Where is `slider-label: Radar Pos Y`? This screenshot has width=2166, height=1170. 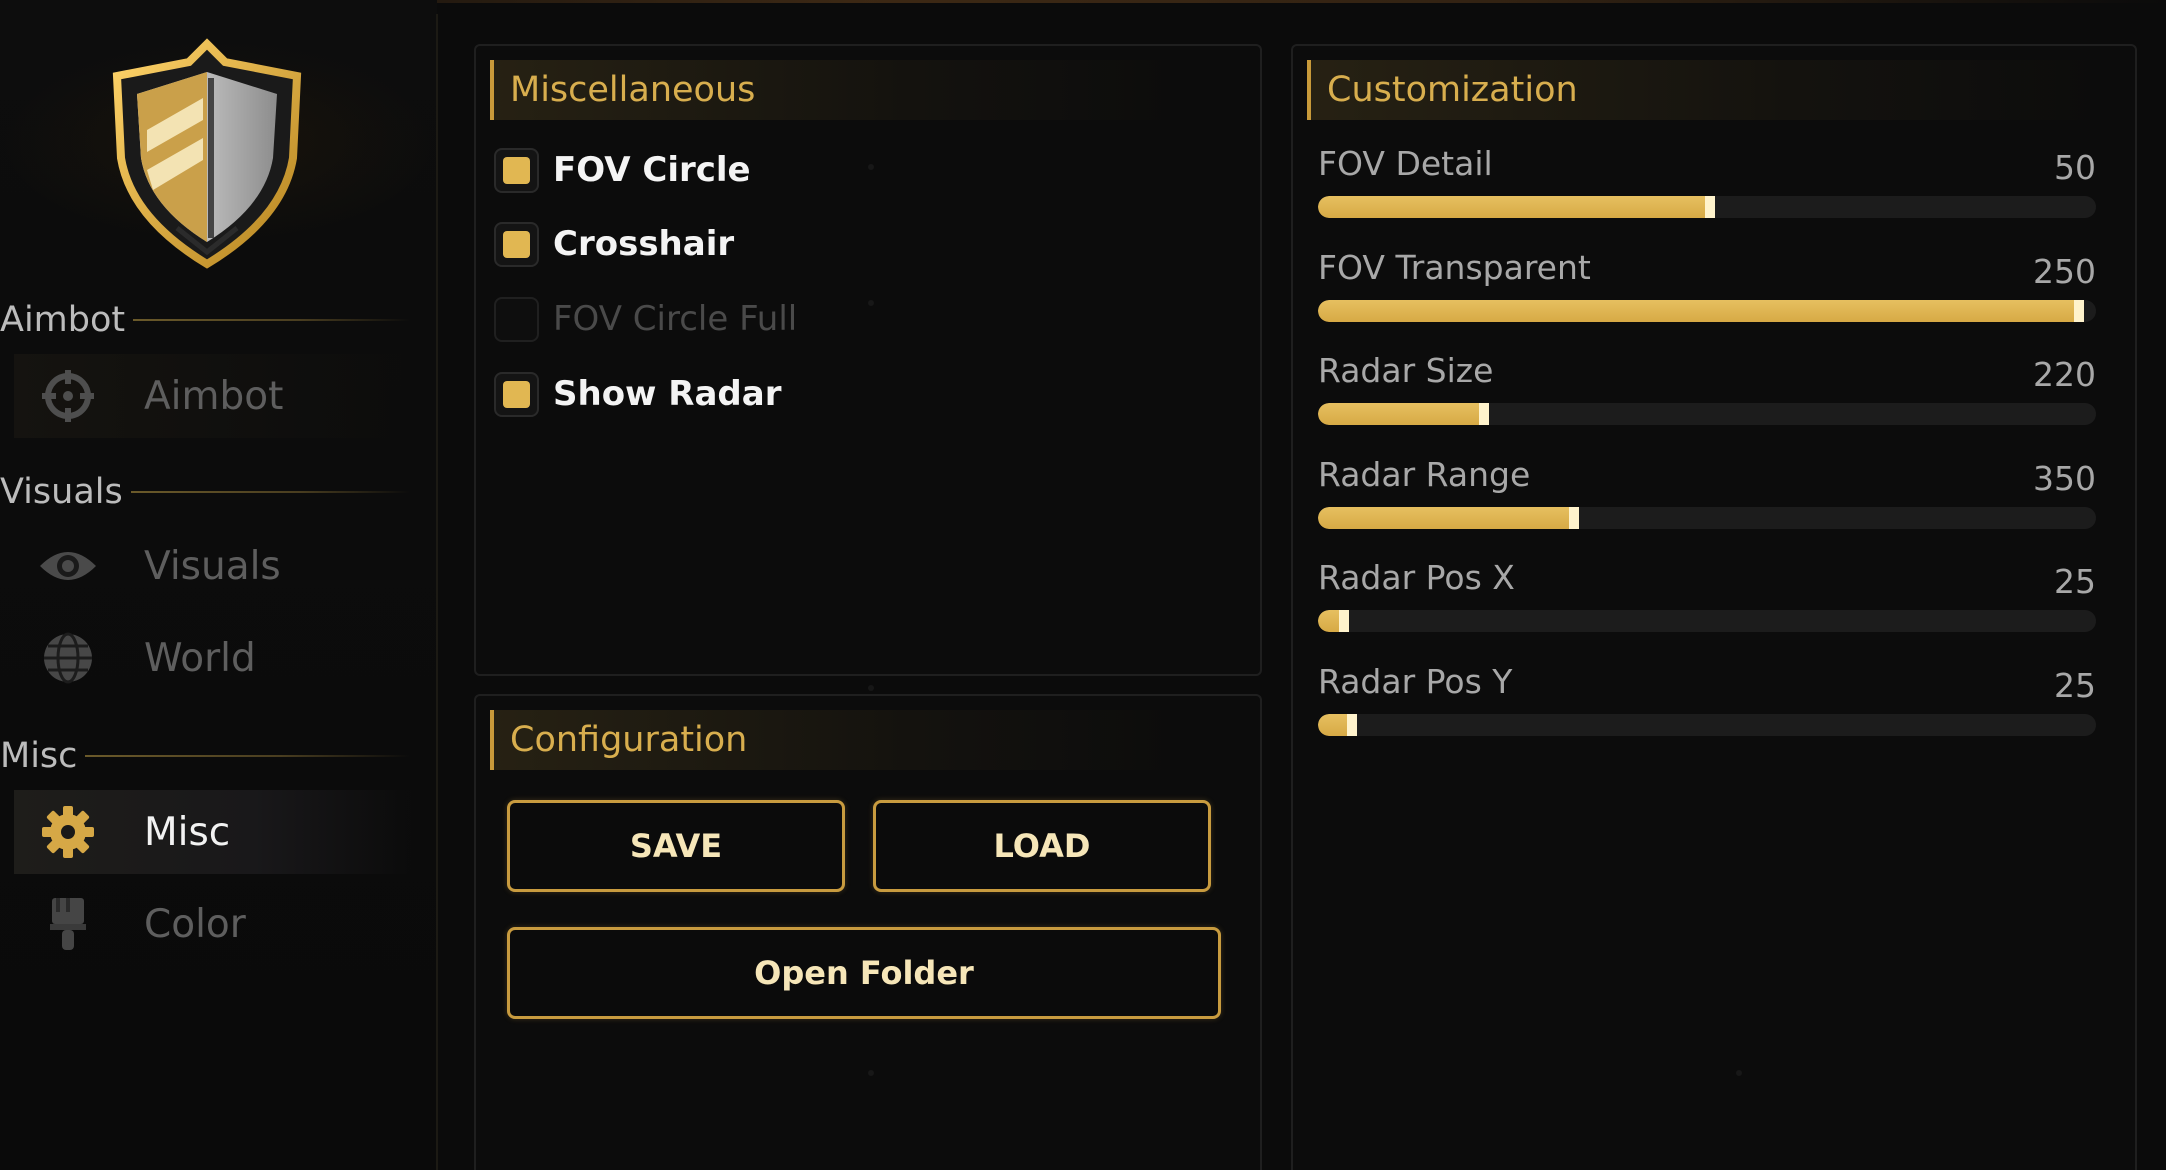 slider-label: Radar Pos Y is located at coordinates (1415, 681).